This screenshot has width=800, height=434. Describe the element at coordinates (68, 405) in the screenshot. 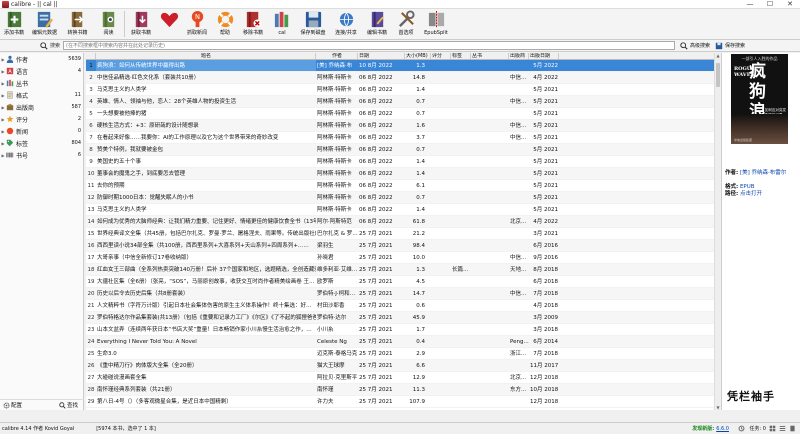

I see `find-button: 查找` at that location.